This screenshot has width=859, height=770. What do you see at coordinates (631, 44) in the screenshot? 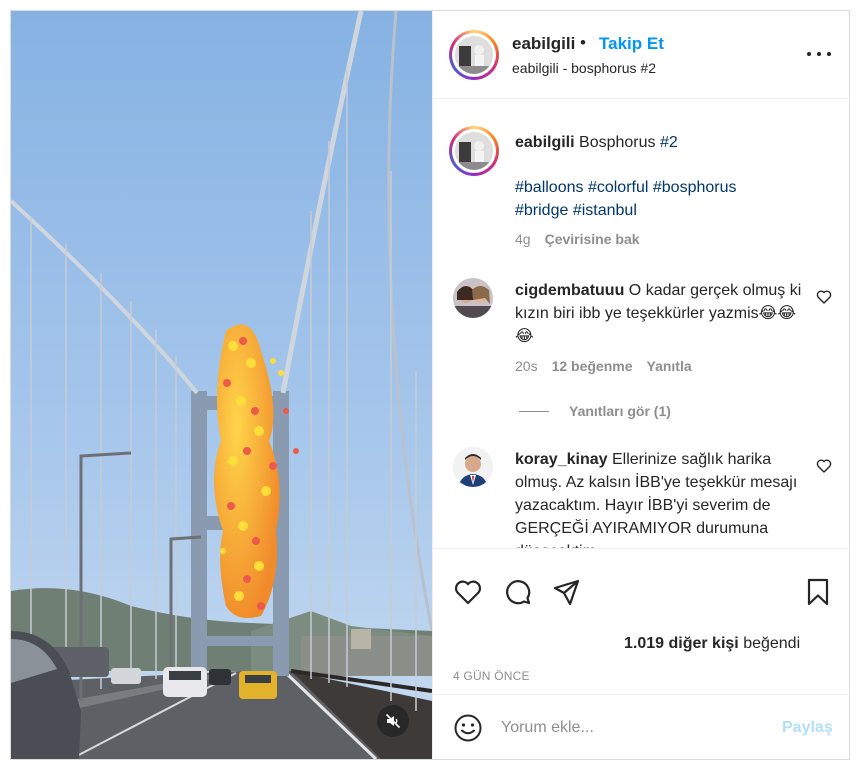
I see `follow-button: Takip Et` at bounding box center [631, 44].